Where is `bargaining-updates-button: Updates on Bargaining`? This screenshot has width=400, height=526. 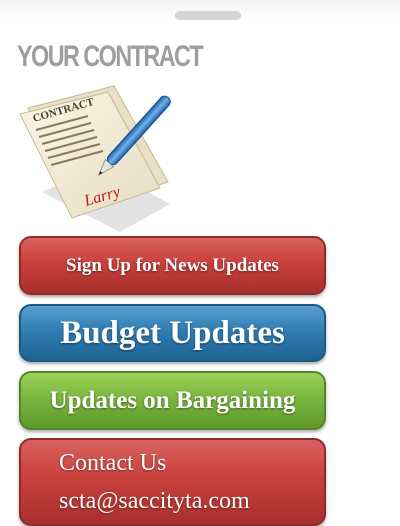
bargaining-updates-button: Updates on Bargaining is located at coordinates (172, 400).